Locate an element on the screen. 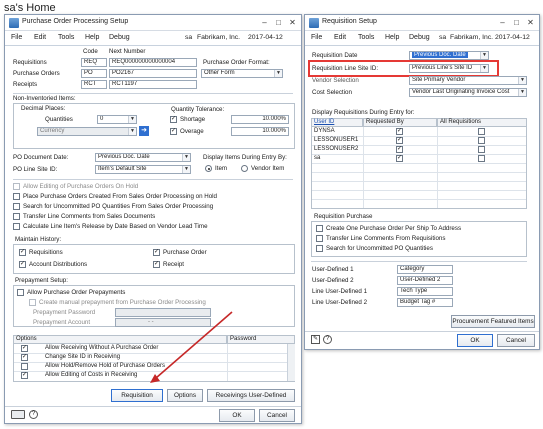  app-icon is located at coordinates (314, 23).